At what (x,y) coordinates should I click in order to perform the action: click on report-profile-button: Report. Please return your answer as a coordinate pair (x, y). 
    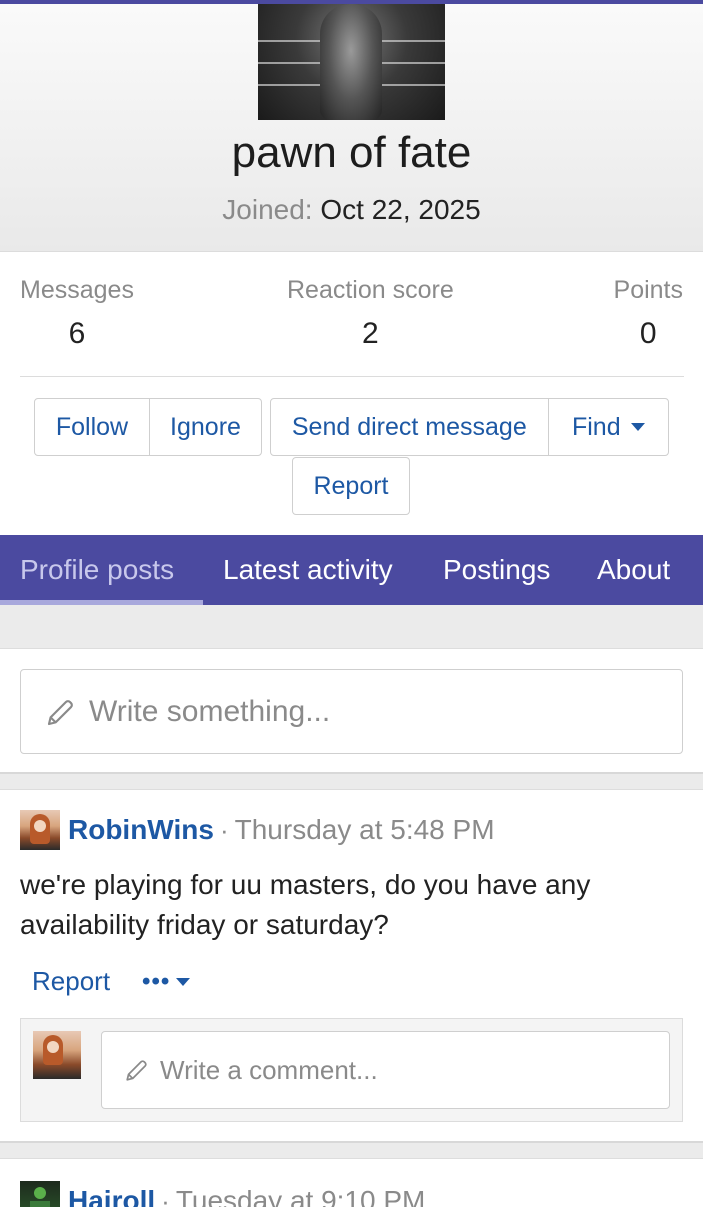
    Looking at the image, I should click on (351, 486).